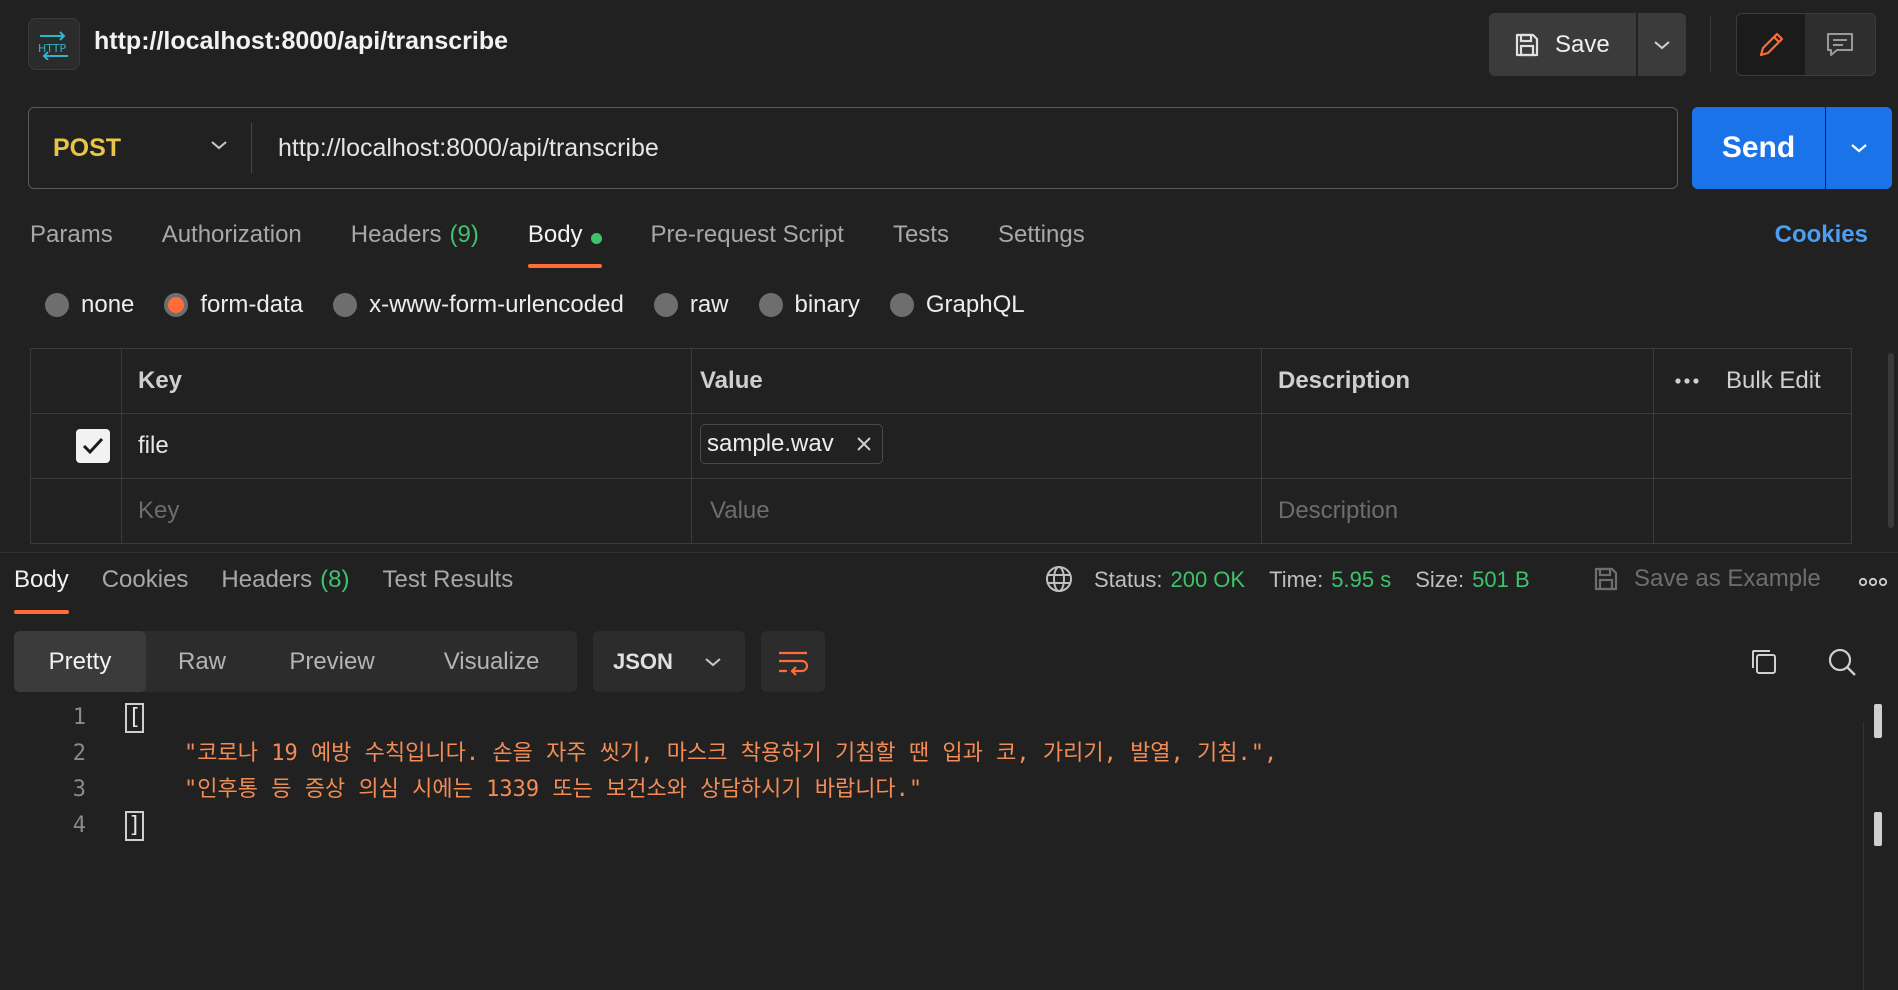 This screenshot has height=990, width=1898. What do you see at coordinates (1059, 579) in the screenshot?
I see `globe-icon` at bounding box center [1059, 579].